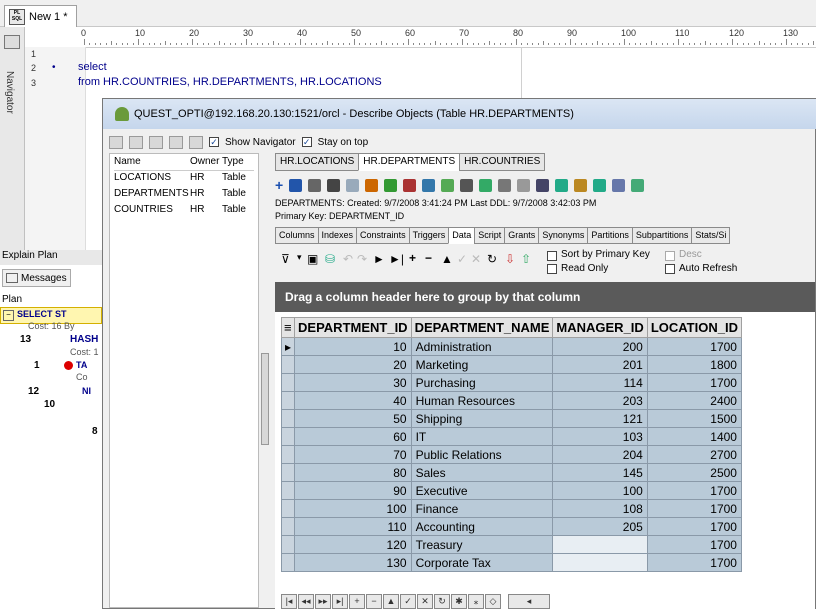 This screenshot has width=816, height=610. I want to click on import-icon: ⇩, so click(510, 259).